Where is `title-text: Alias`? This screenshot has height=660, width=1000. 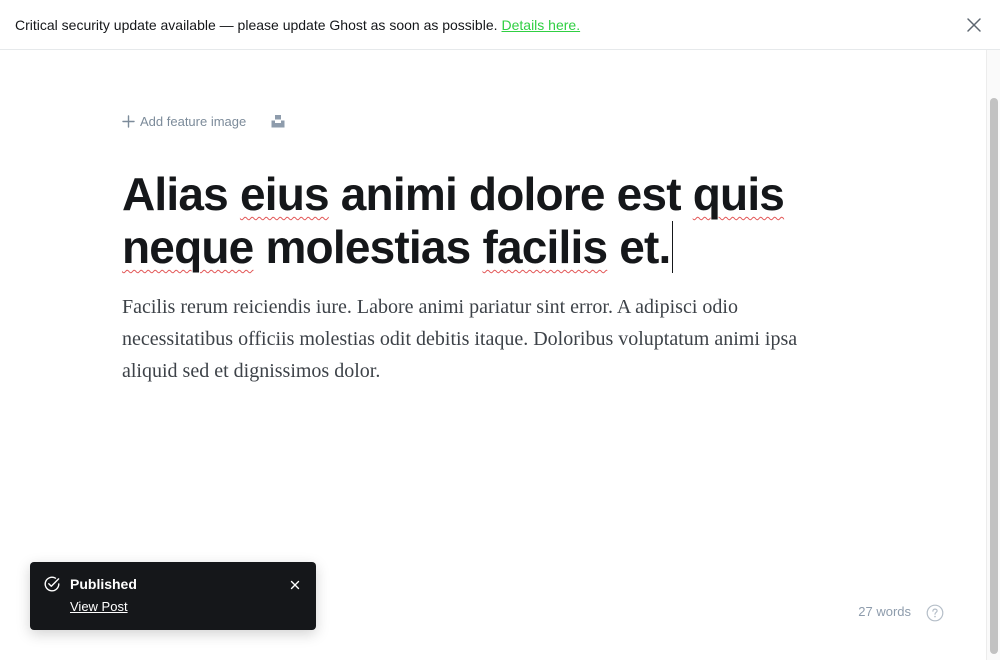
title-text: Alias is located at coordinates (181, 194).